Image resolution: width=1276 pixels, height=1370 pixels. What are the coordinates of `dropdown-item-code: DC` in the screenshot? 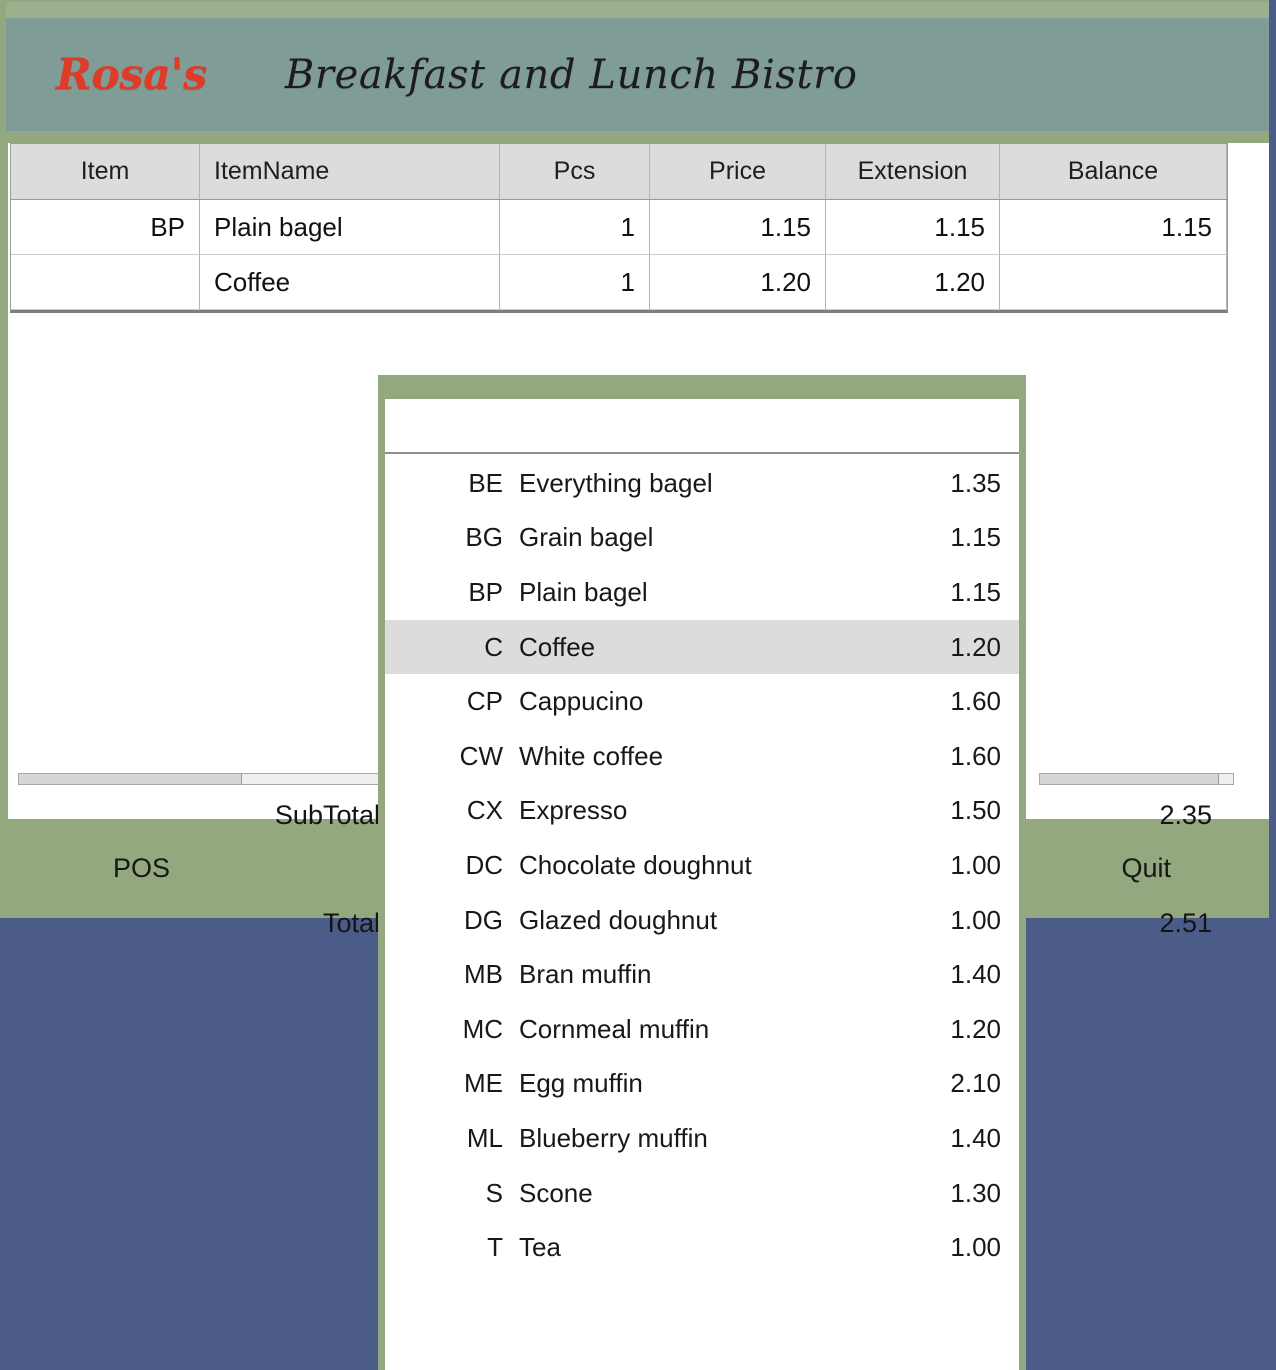 It's located at (484, 864).